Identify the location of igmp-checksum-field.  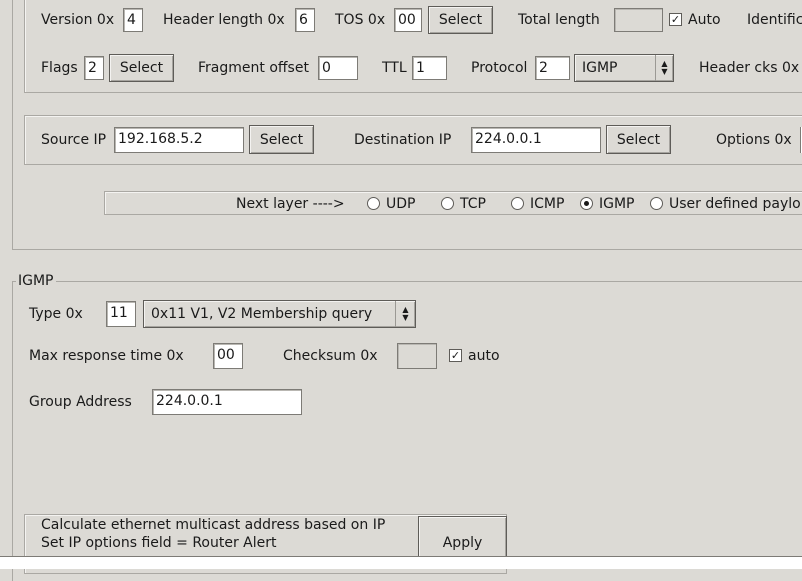
(417, 356).